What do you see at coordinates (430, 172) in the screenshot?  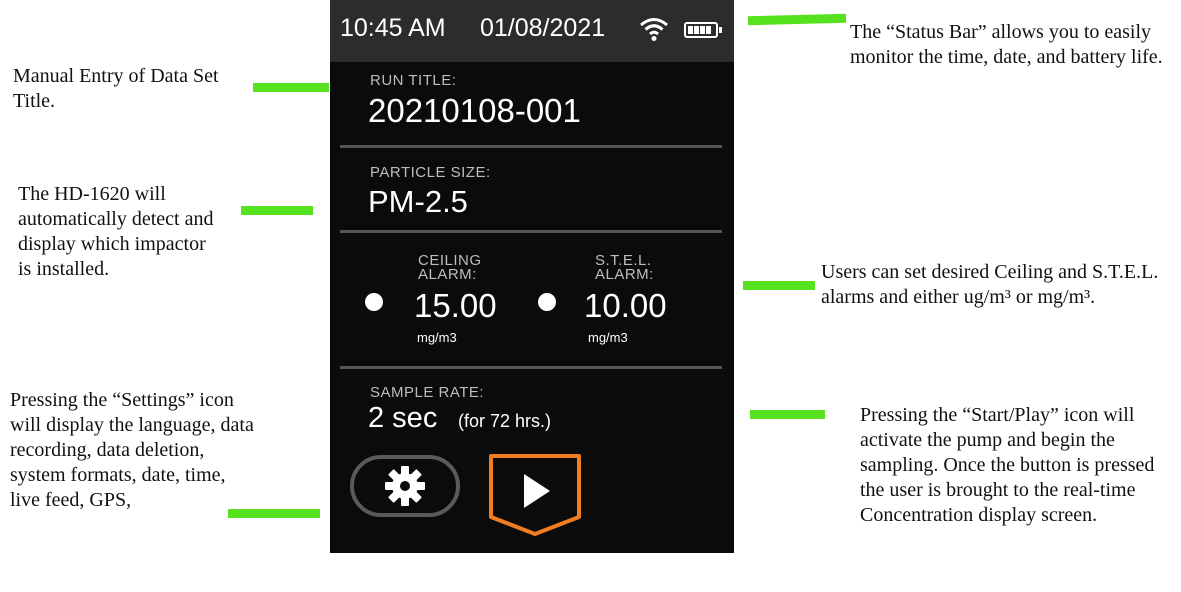 I see `particle-size-label: PARTICLE SIZE:` at bounding box center [430, 172].